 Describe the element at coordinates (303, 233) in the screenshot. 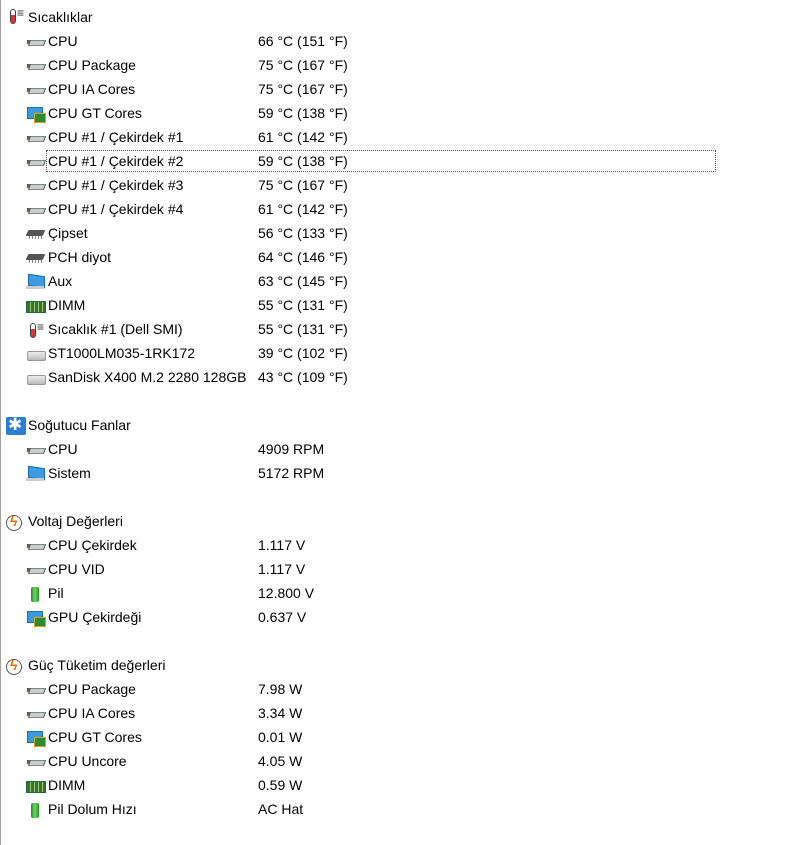

I see `sensor-value: 56 °C (133 °F)` at that location.